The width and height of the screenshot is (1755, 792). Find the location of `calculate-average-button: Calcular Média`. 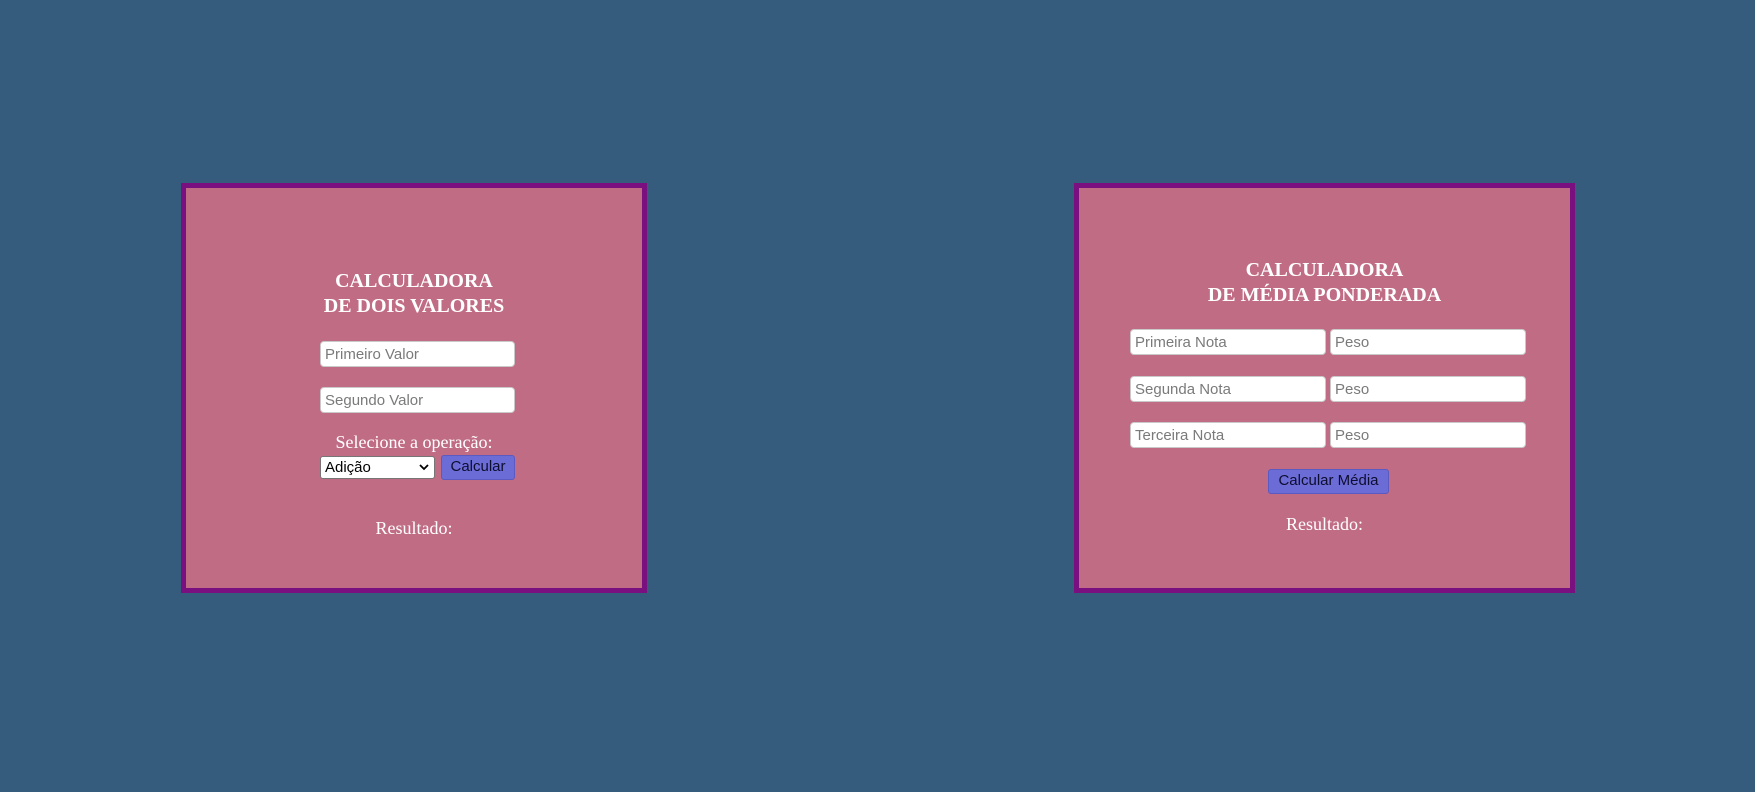

calculate-average-button: Calcular Média is located at coordinates (1328, 481).